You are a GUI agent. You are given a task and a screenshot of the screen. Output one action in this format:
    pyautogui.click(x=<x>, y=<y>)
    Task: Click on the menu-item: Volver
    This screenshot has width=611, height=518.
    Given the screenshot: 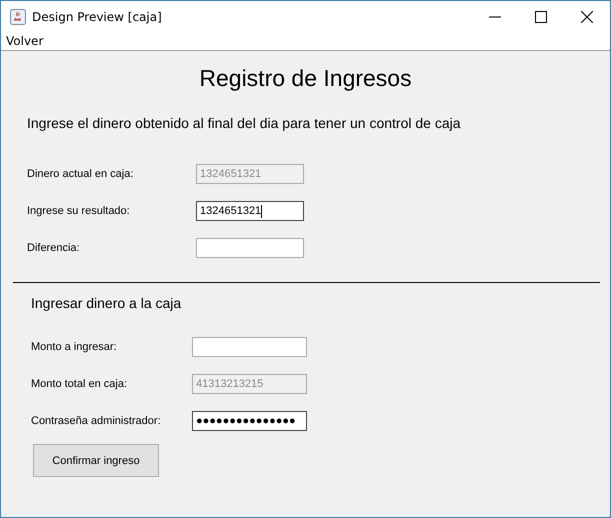 What is the action you would take?
    pyautogui.click(x=24, y=41)
    